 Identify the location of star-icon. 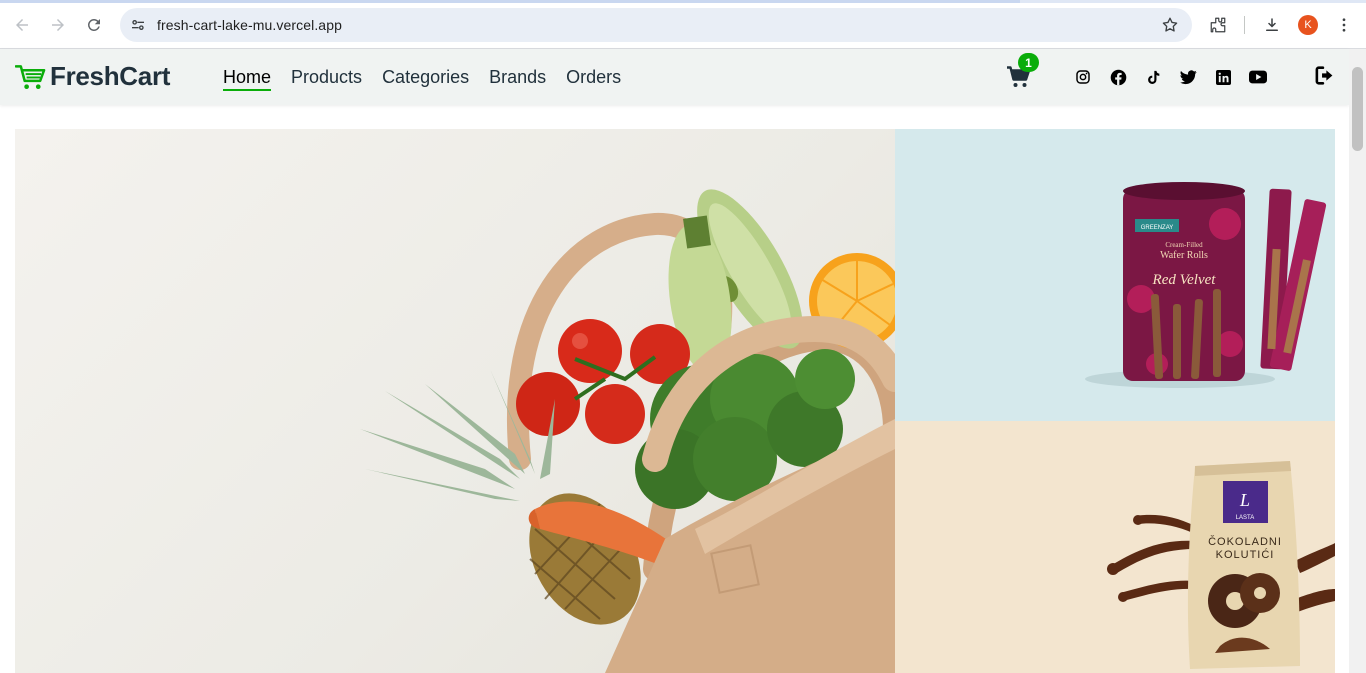
(1170, 25).